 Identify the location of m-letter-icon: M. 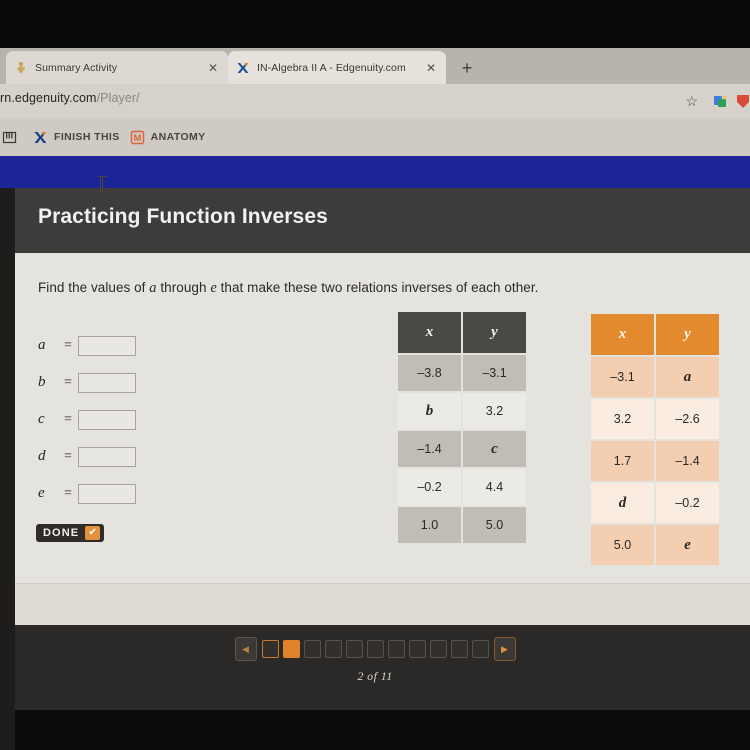
(137, 137).